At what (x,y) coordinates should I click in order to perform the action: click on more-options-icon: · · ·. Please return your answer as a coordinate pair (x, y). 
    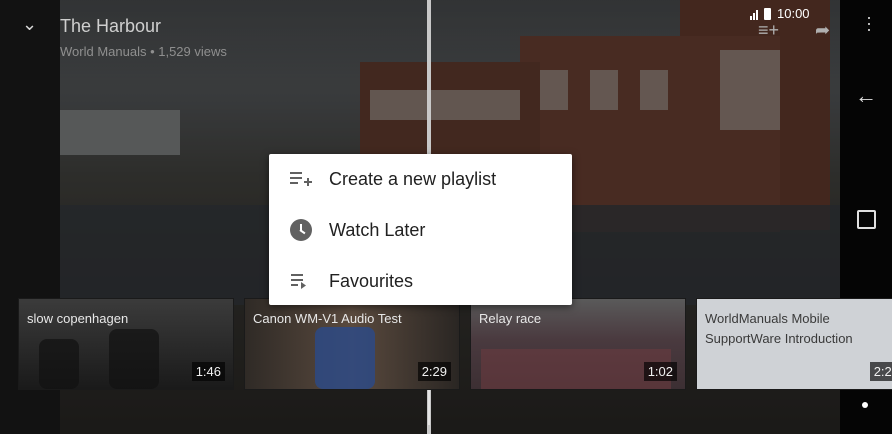
    Looking at the image, I should click on (869, 23).